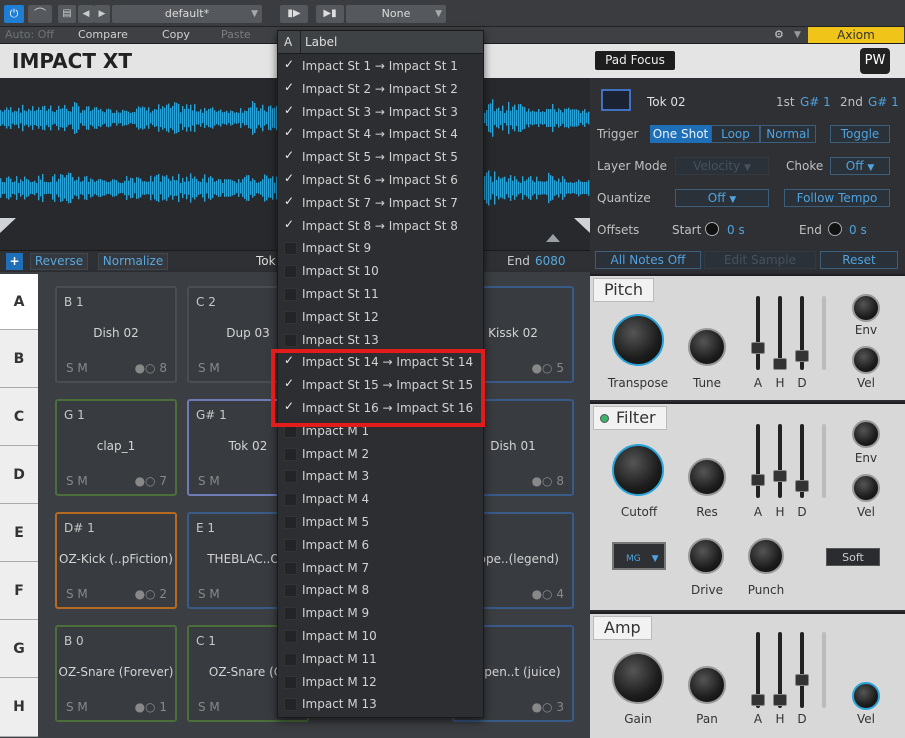 Image resolution: width=905 pixels, height=738 pixels. I want to click on row-key-g: G, so click(19, 649).